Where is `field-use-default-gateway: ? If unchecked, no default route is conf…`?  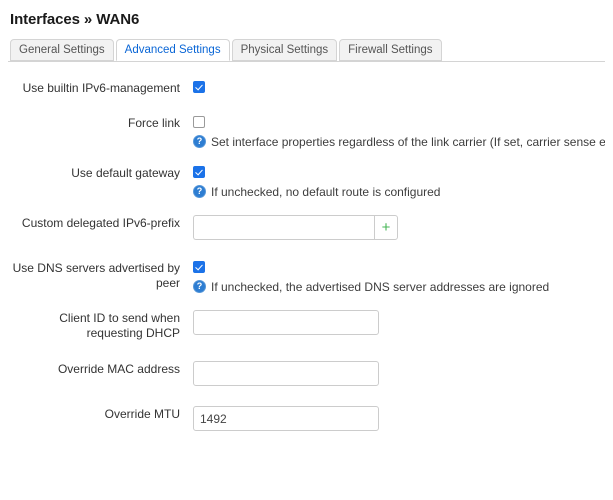 field-use-default-gateway: ? If unchecked, no default route is conf… is located at coordinates (392, 182).